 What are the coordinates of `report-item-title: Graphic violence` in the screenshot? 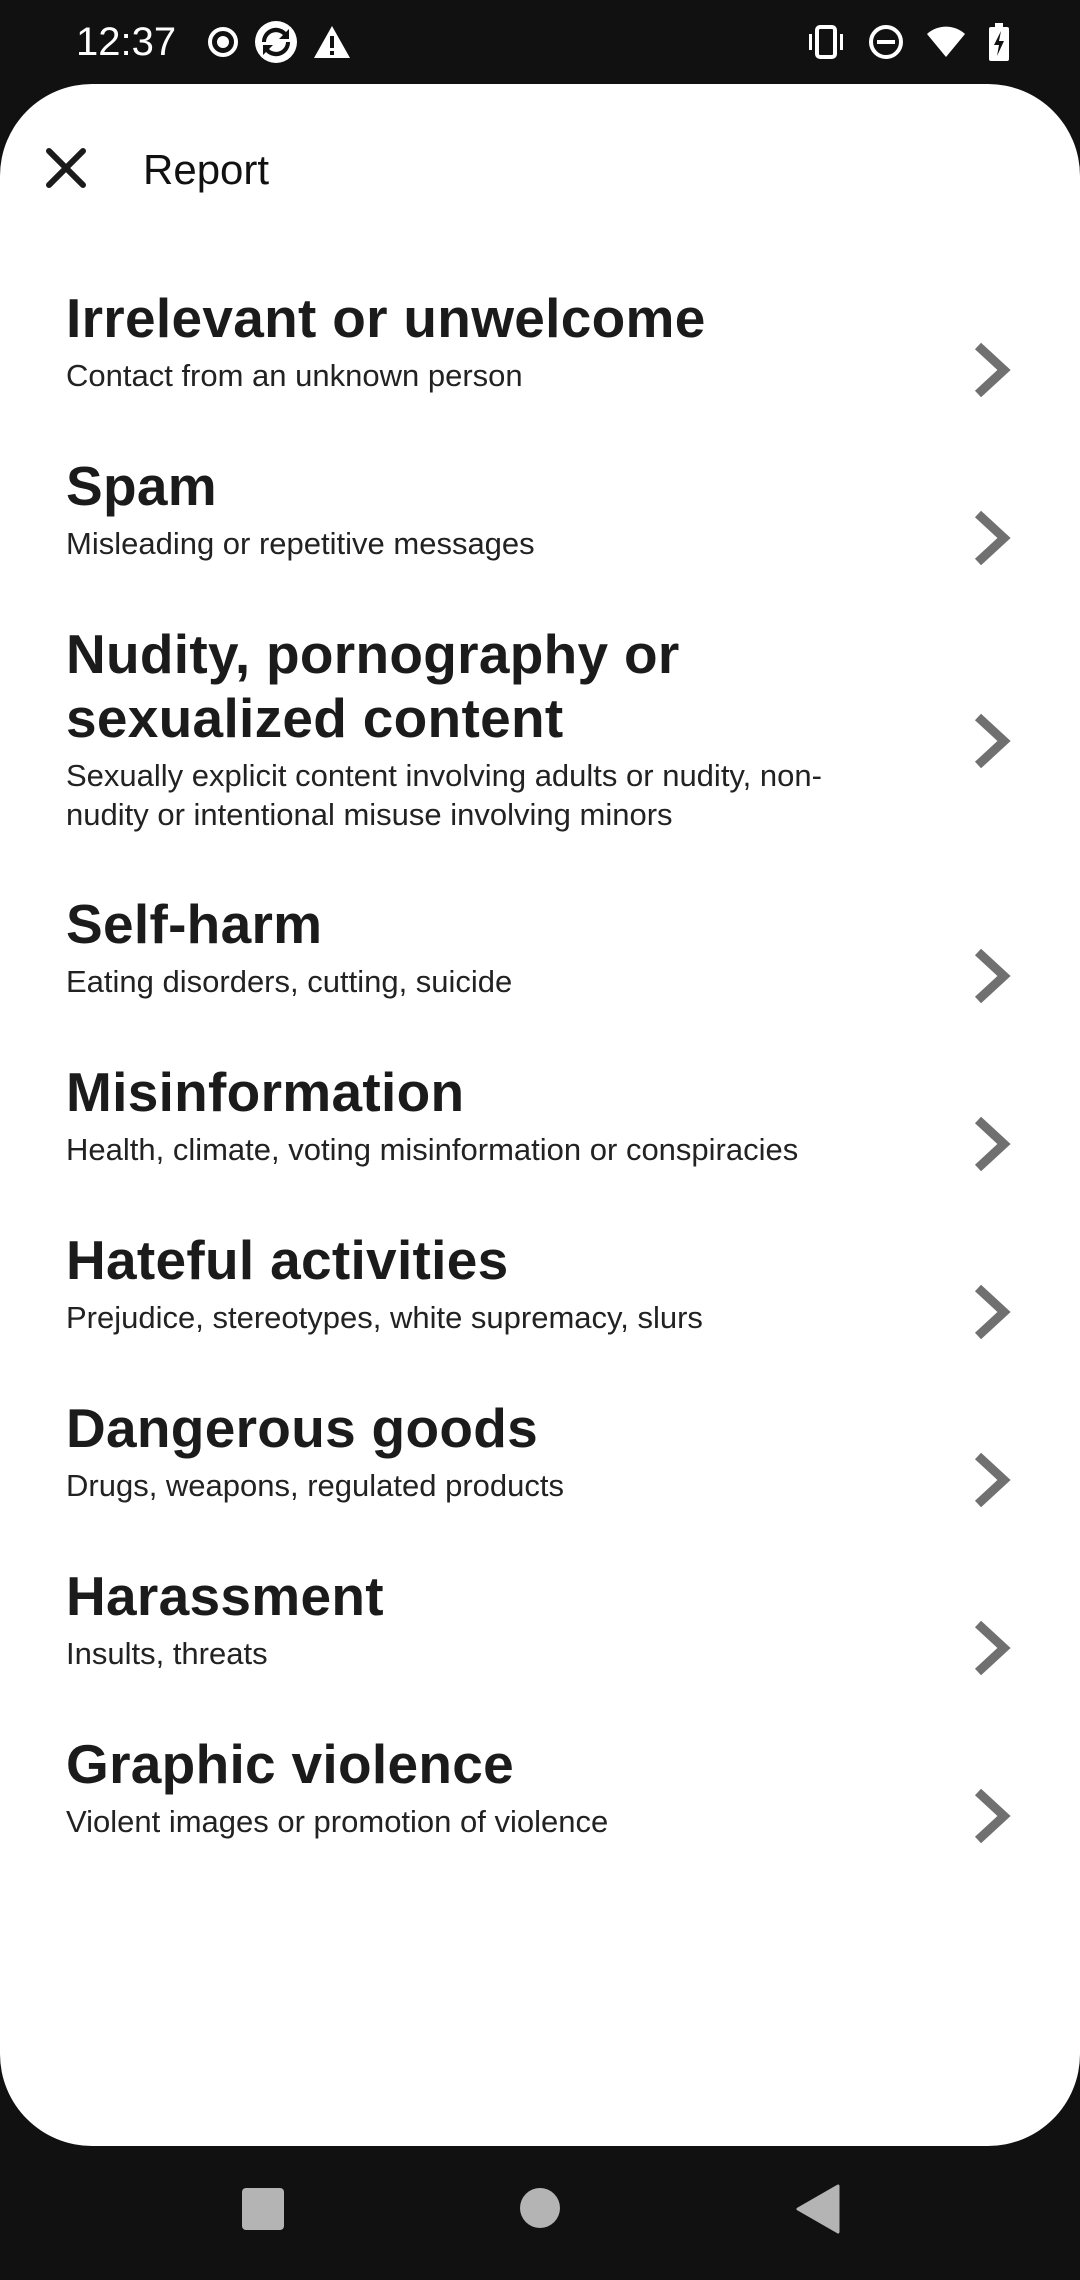 It's located at (290, 1764).